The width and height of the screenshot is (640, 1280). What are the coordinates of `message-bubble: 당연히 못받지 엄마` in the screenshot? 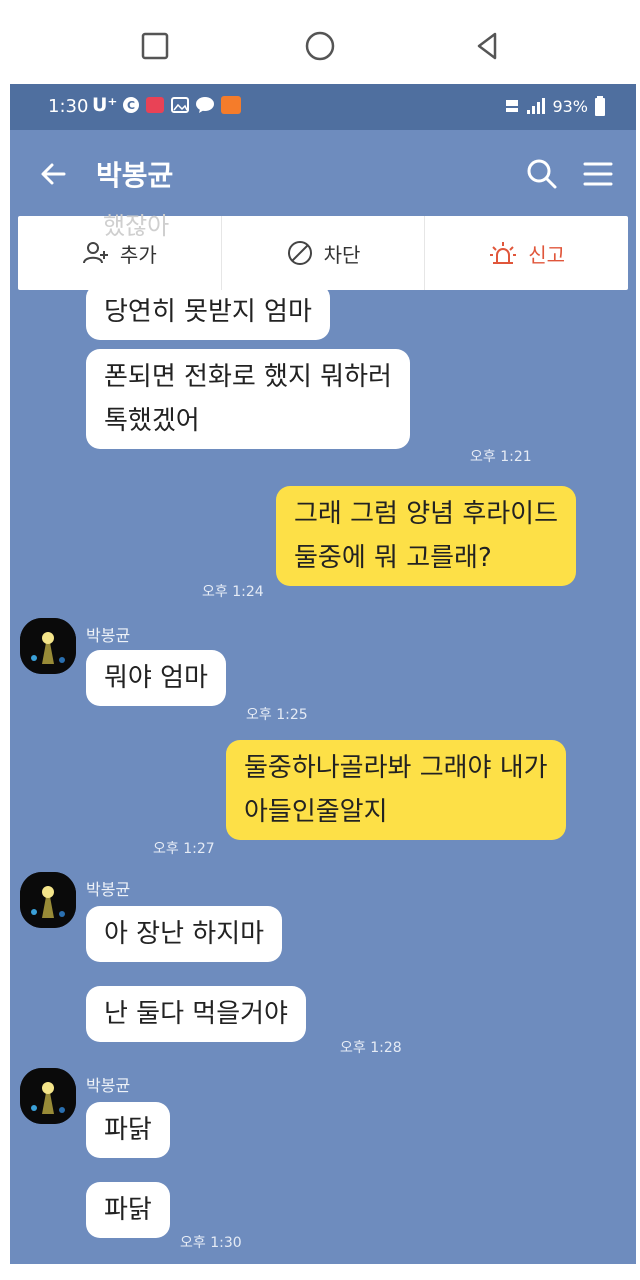 It's located at (208, 312).